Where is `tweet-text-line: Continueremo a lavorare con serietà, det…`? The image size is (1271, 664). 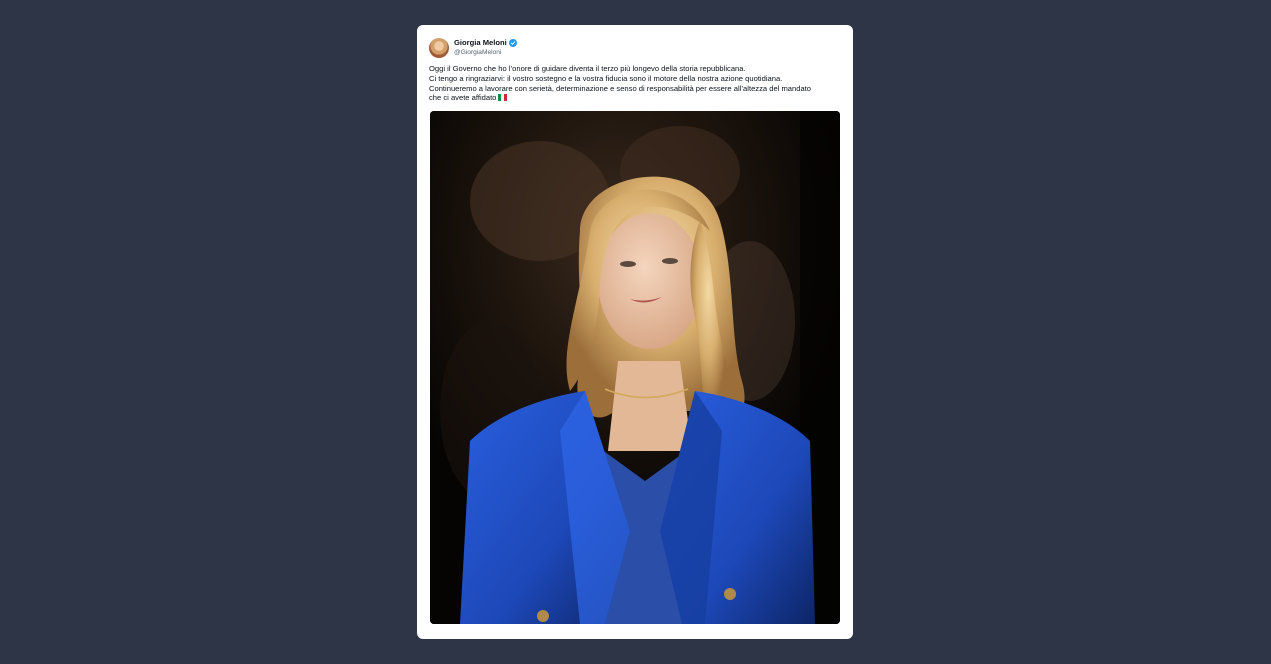
tweet-text-line: Continueremo a lavorare con serietà, det… is located at coordinates (620, 88).